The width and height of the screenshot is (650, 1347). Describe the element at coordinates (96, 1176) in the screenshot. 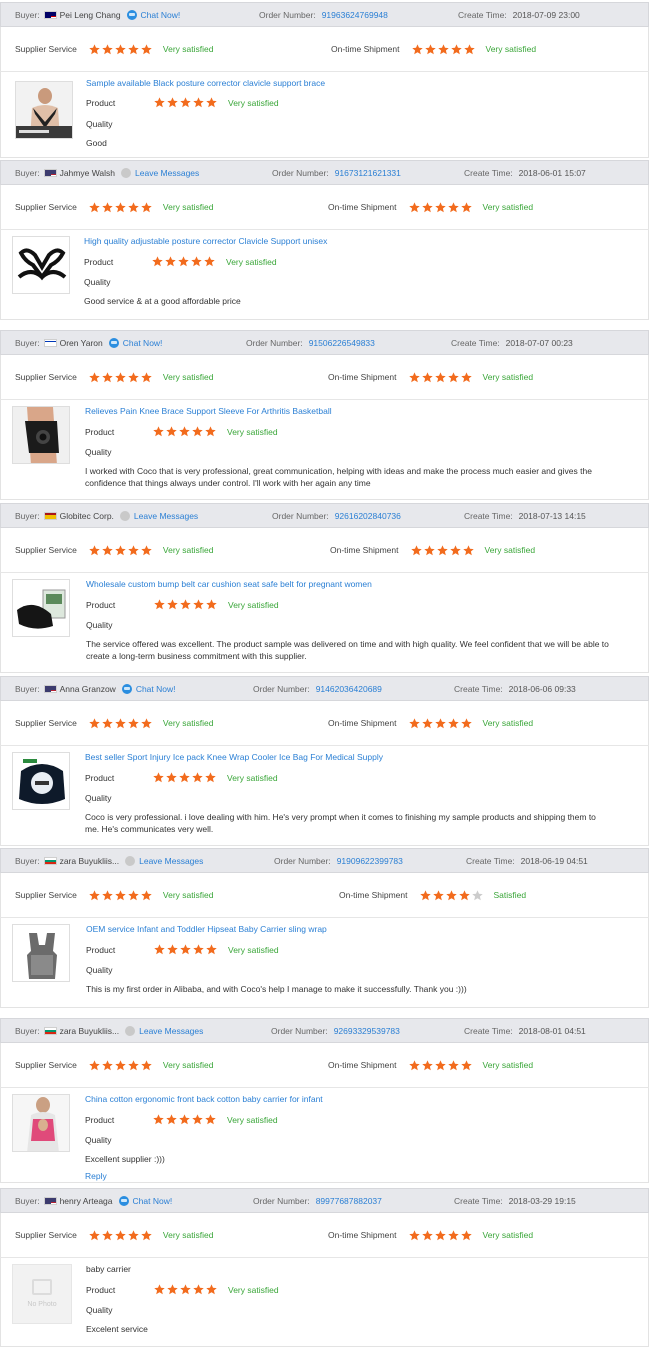

I see `reply-link: Reply` at that location.